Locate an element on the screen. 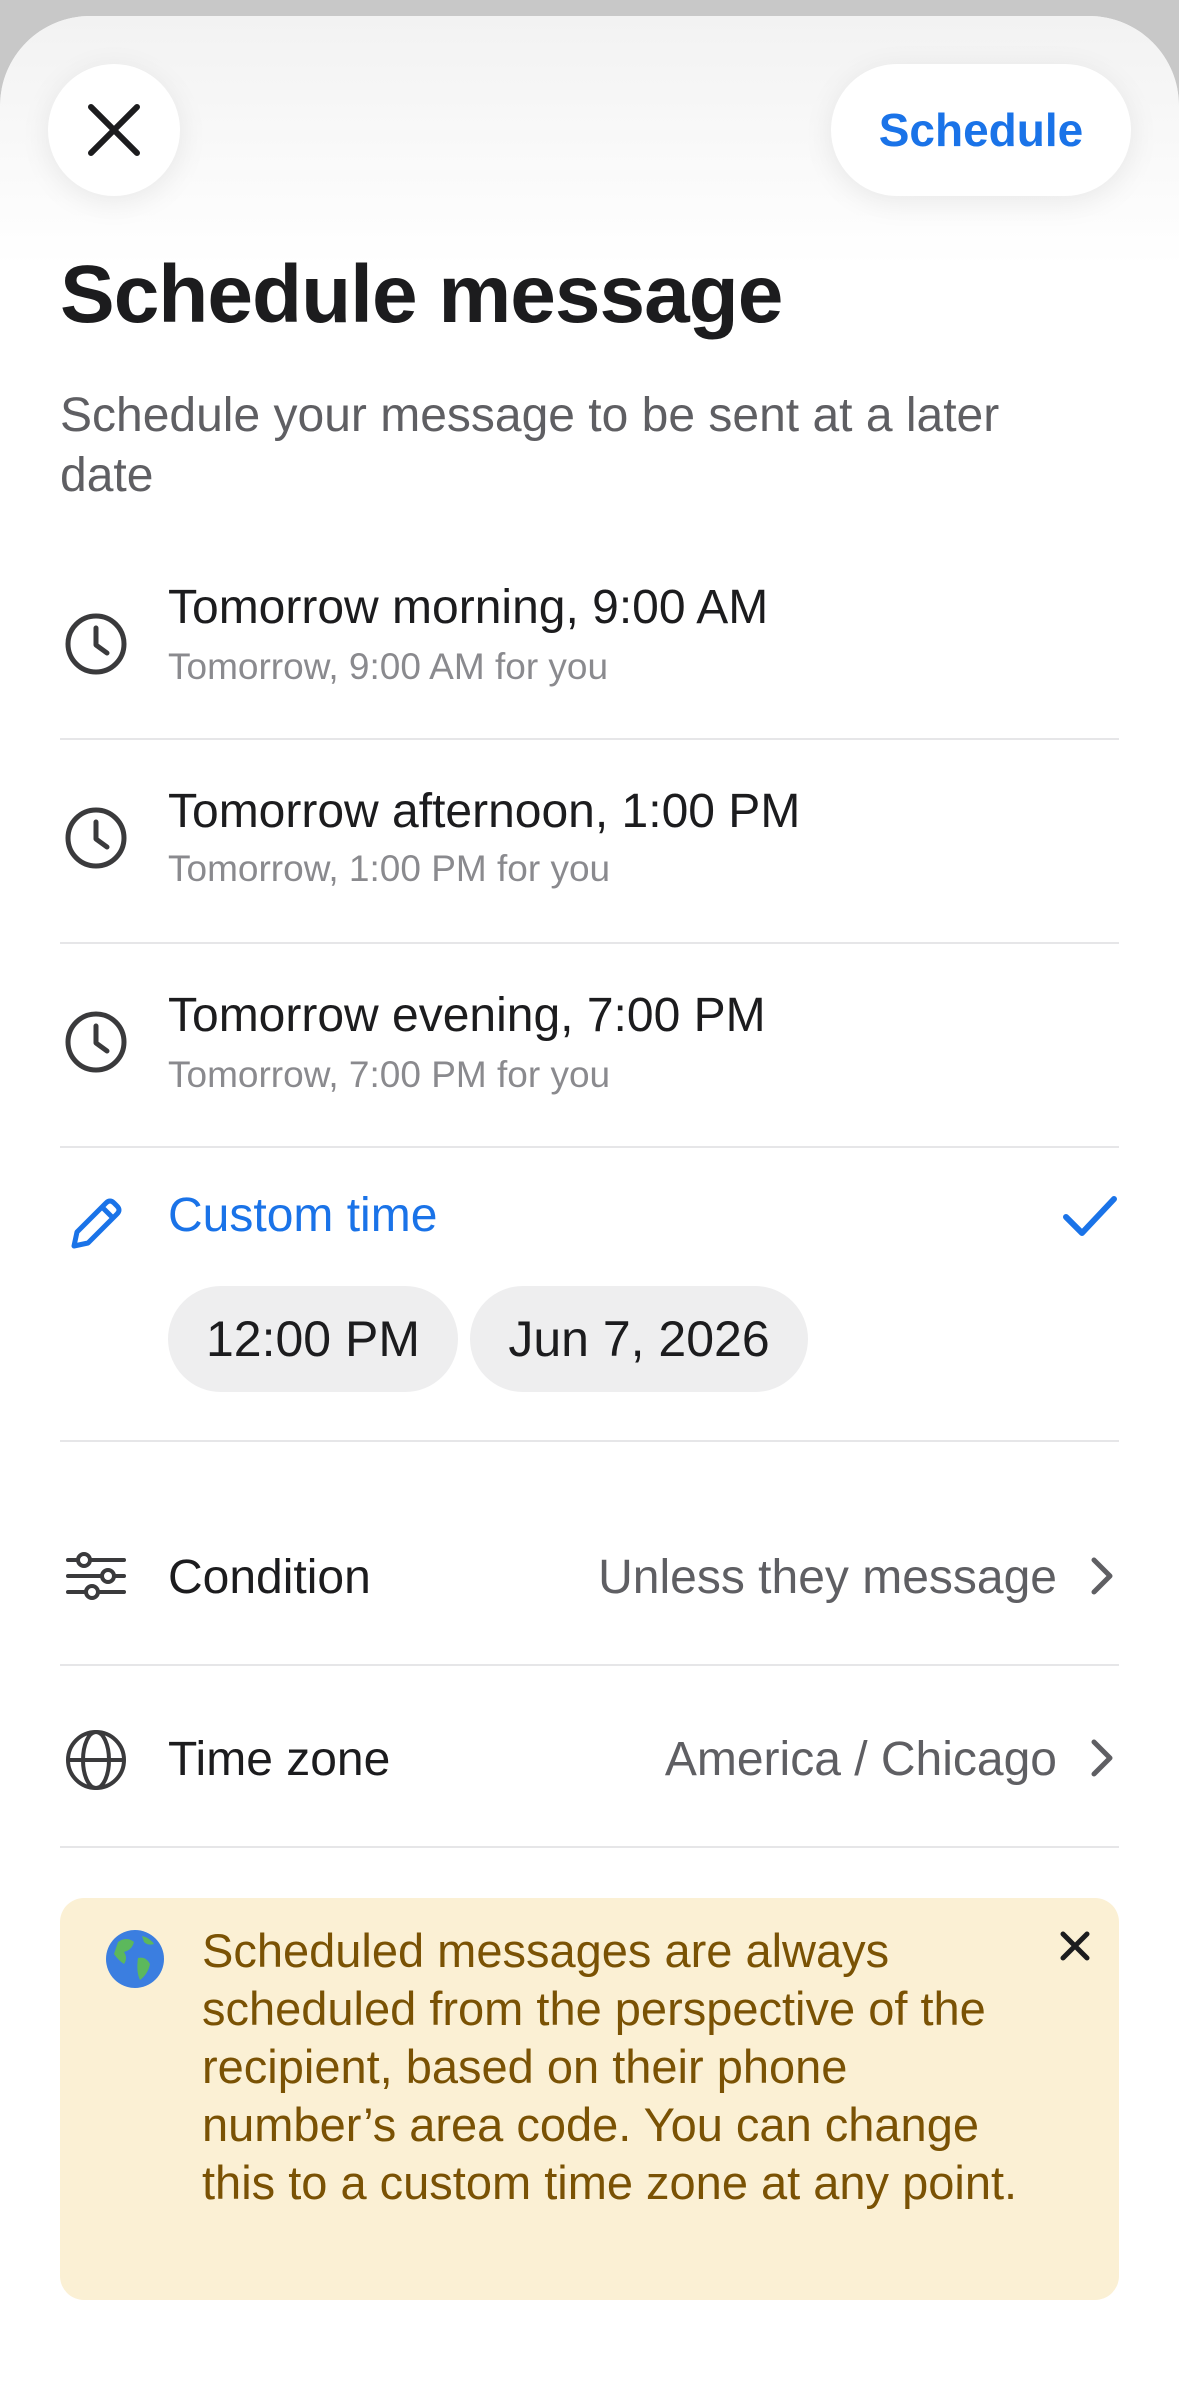  timezone-value: America / Chicago is located at coordinates (860, 1759).